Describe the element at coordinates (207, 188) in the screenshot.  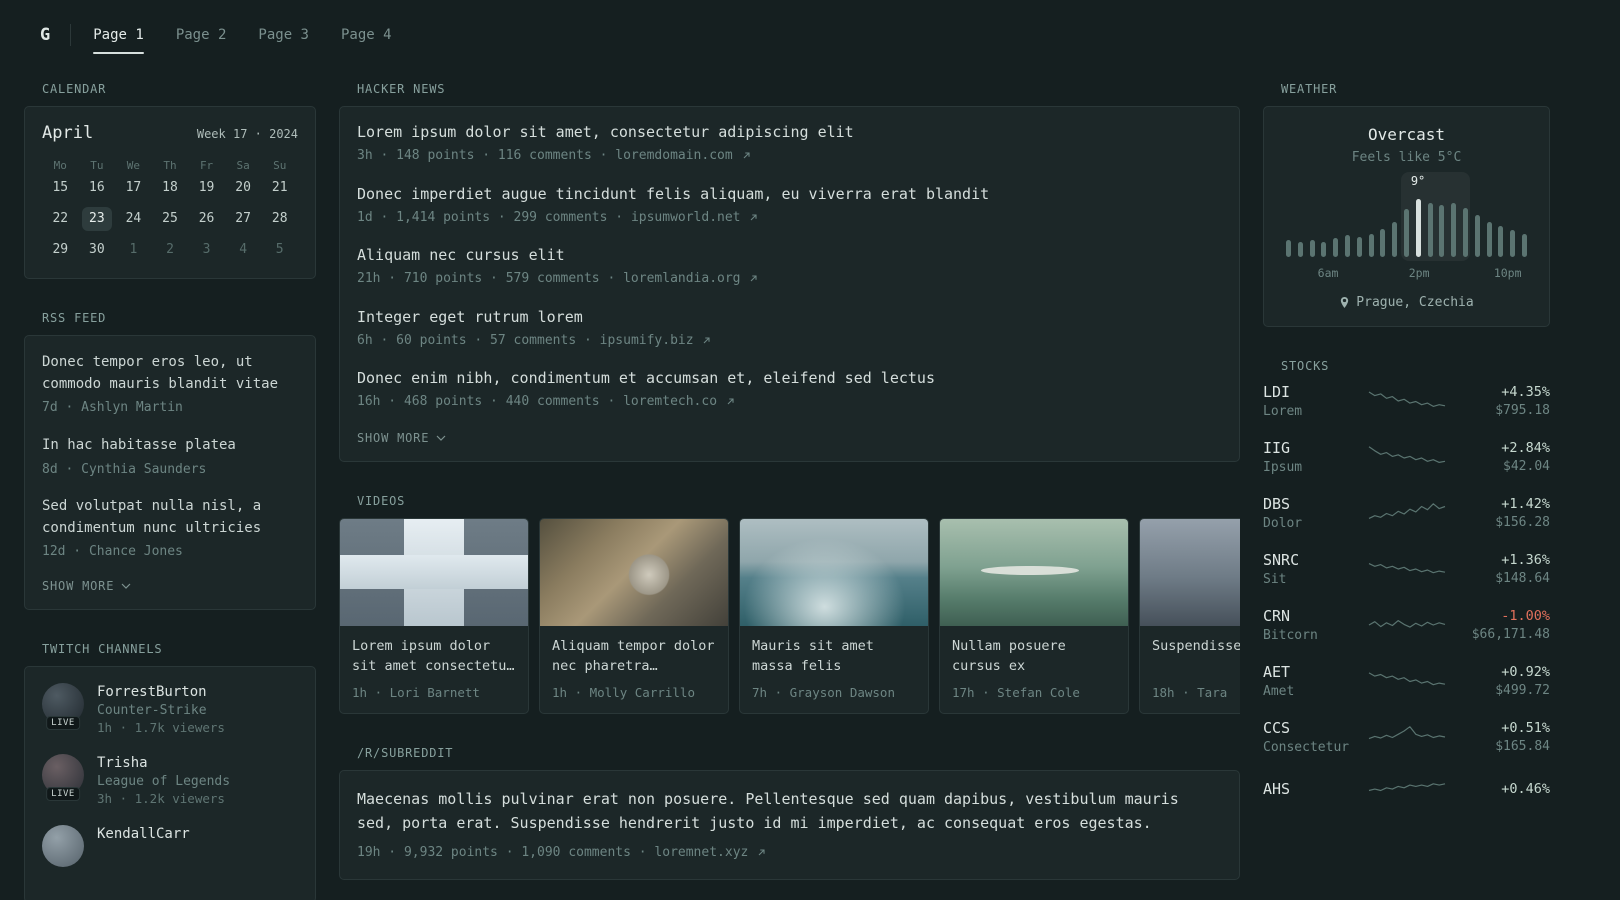
I see `calendar-day: 19` at that location.